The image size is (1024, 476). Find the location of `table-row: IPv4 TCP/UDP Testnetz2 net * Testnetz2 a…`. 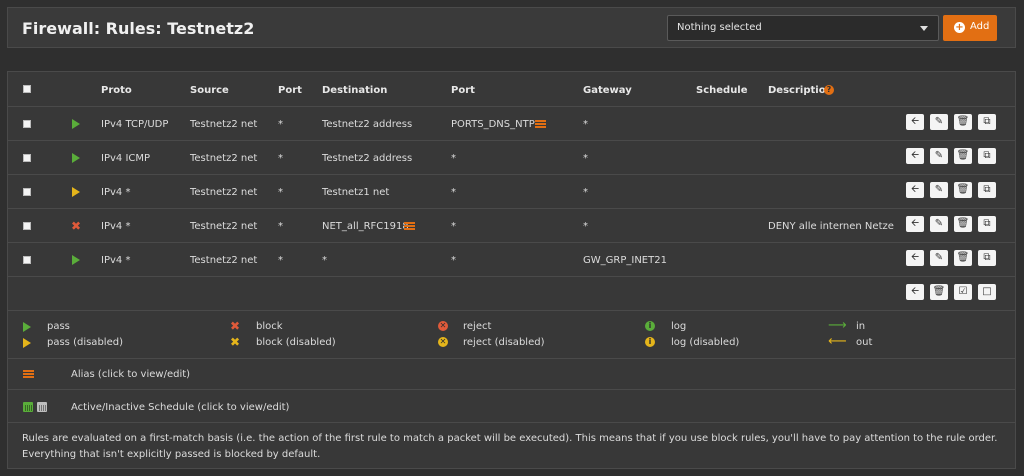

table-row: IPv4 TCP/UDP Testnetz2 net * Testnetz2 a… is located at coordinates (511, 124).